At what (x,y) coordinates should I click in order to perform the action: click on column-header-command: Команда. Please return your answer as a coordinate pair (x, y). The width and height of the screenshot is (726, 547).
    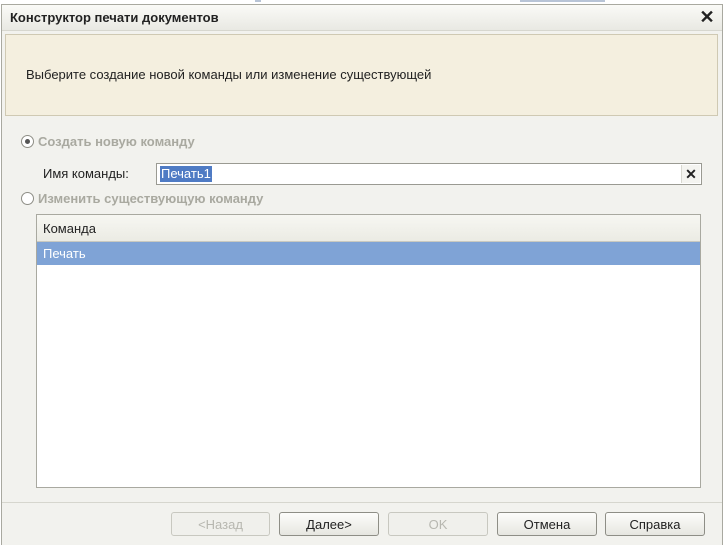
    Looking at the image, I should click on (69, 228).